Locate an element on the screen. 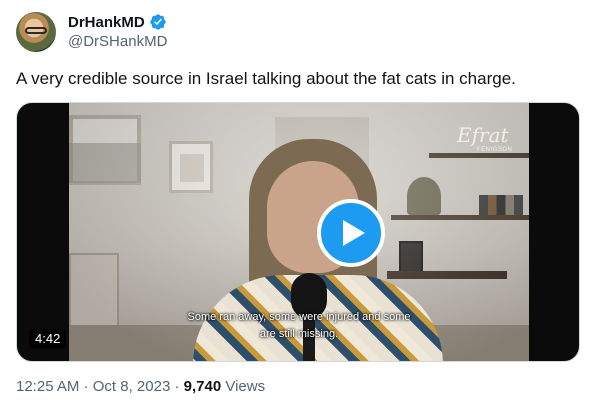 This screenshot has height=409, width=596. avatar-glasses is located at coordinates (36, 30).